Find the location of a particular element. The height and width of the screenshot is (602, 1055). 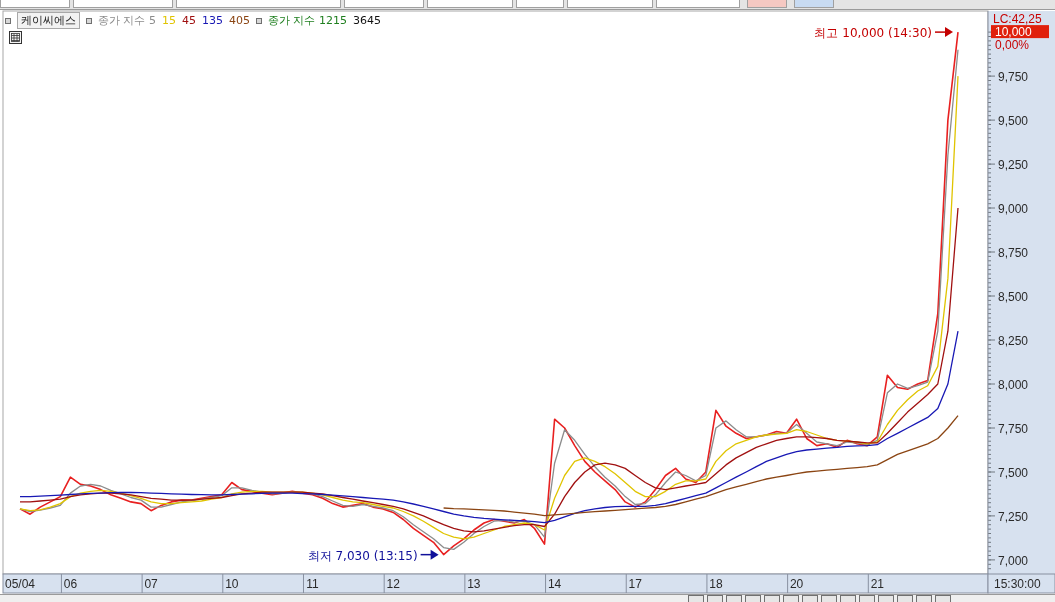

y-axis-label: 9,500 is located at coordinates (1013, 121).